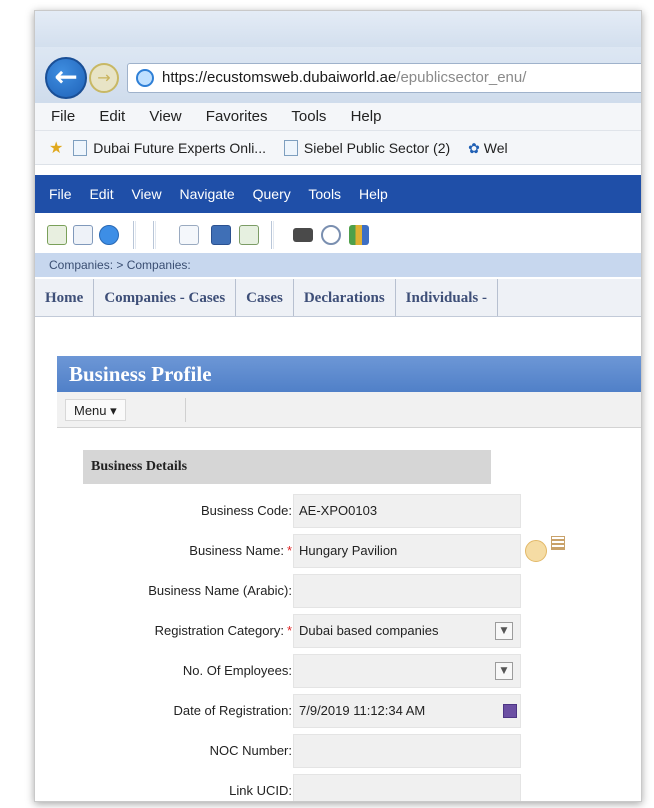  Describe the element at coordinates (237, 670) in the screenshot. I see `employees-label: No. Of Employees:` at that location.